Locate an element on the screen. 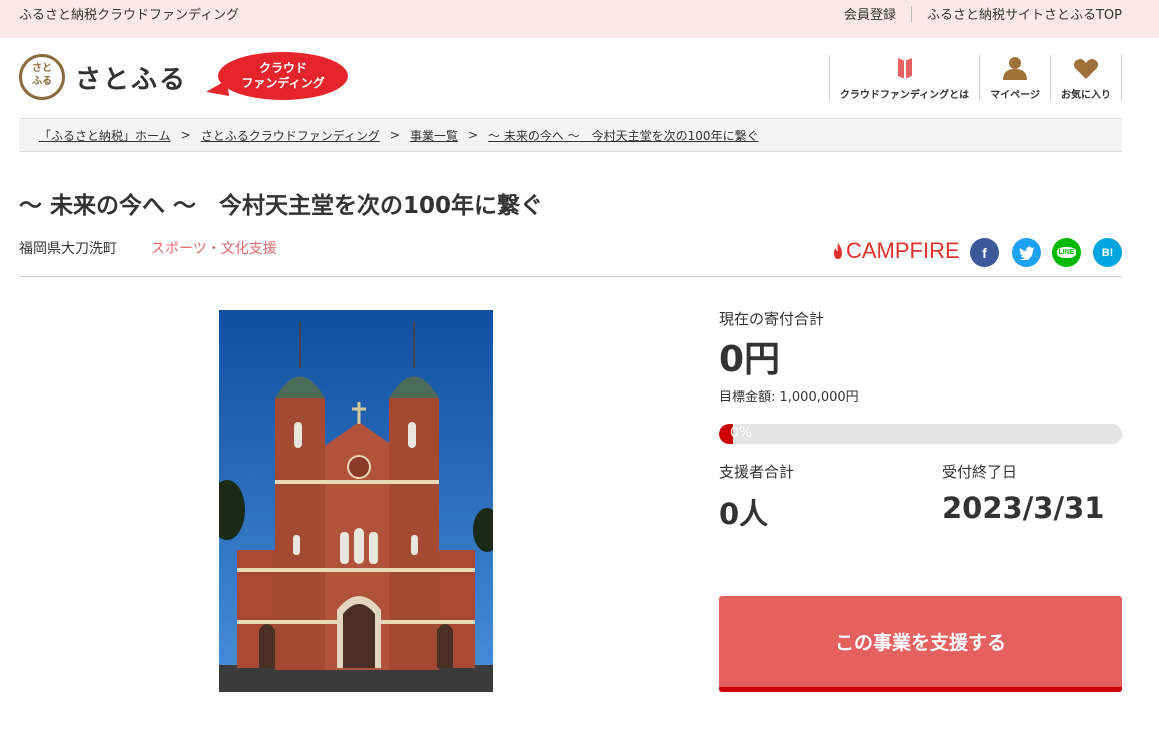 The width and height of the screenshot is (1159, 731). breadcrumb-home: 「ふるさと納税」ホーム is located at coordinates (105, 135).